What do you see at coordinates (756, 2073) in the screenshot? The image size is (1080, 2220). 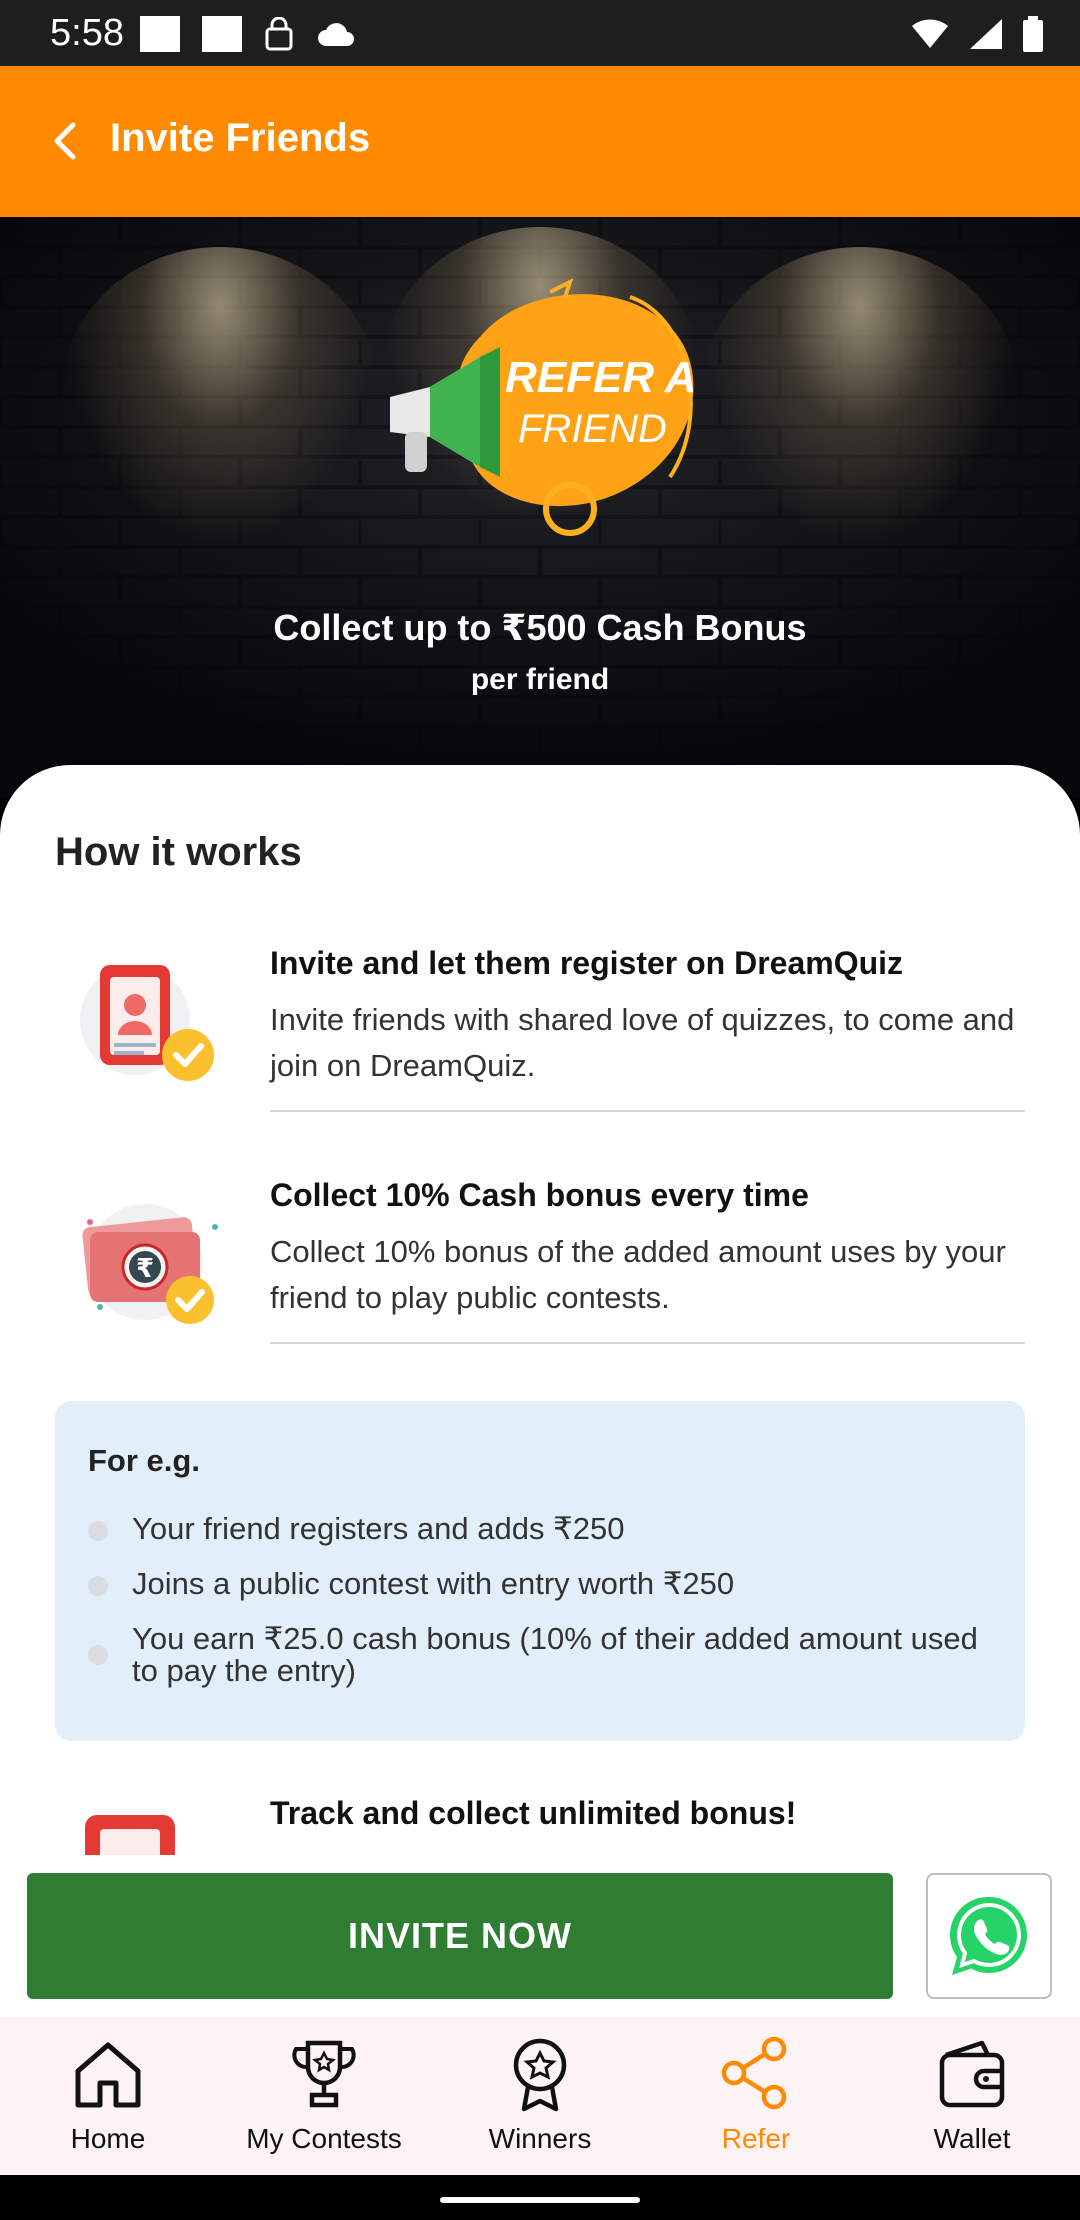 I see `share-icon` at bounding box center [756, 2073].